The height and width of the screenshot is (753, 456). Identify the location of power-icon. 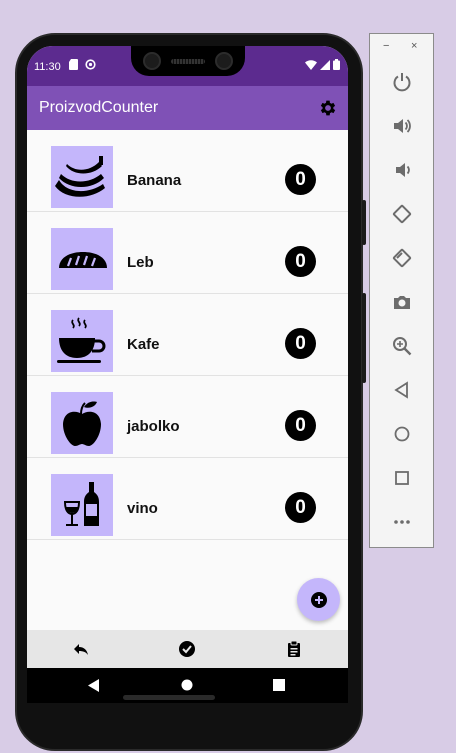
(402, 82).